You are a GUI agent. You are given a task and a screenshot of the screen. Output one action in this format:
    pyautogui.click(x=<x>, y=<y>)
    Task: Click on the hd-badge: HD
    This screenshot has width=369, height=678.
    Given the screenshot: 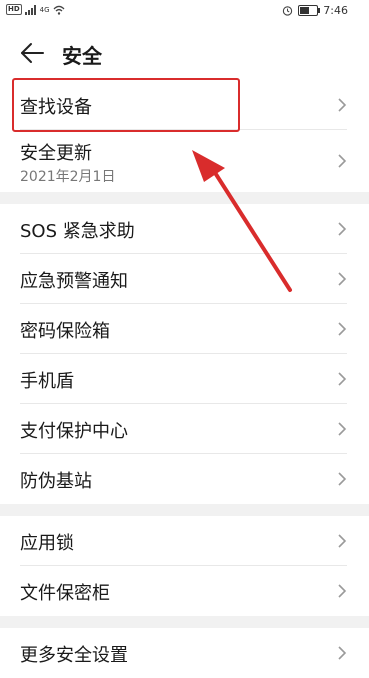 What is the action you would take?
    pyautogui.click(x=14, y=9)
    